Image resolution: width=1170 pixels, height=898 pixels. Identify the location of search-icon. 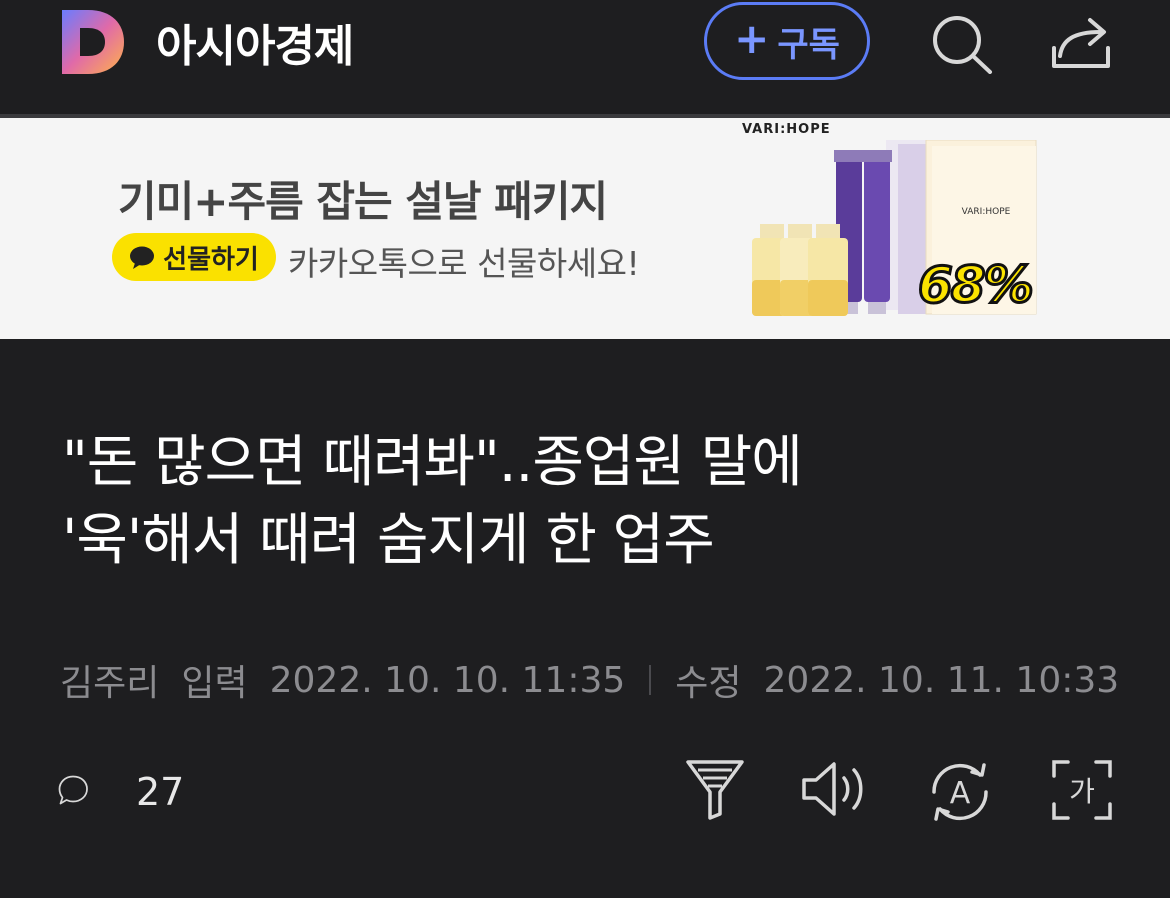
(962, 44).